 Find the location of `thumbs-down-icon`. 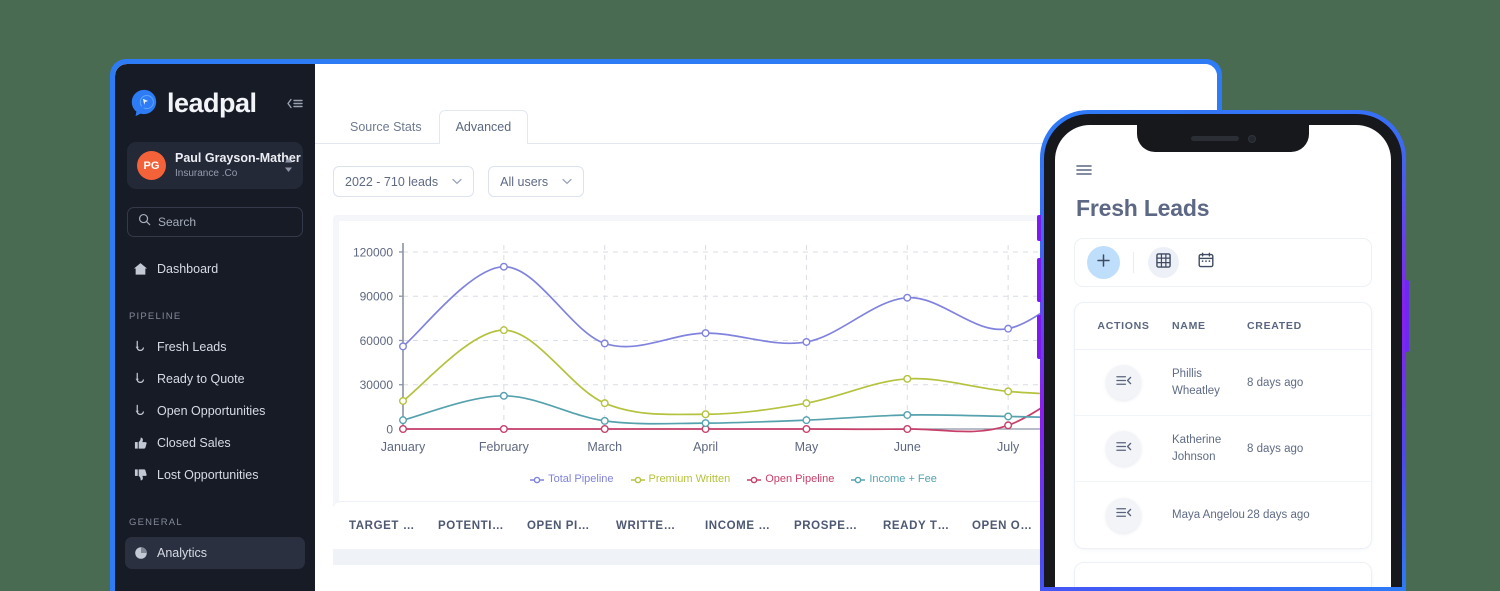

thumbs-down-icon is located at coordinates (140, 475).